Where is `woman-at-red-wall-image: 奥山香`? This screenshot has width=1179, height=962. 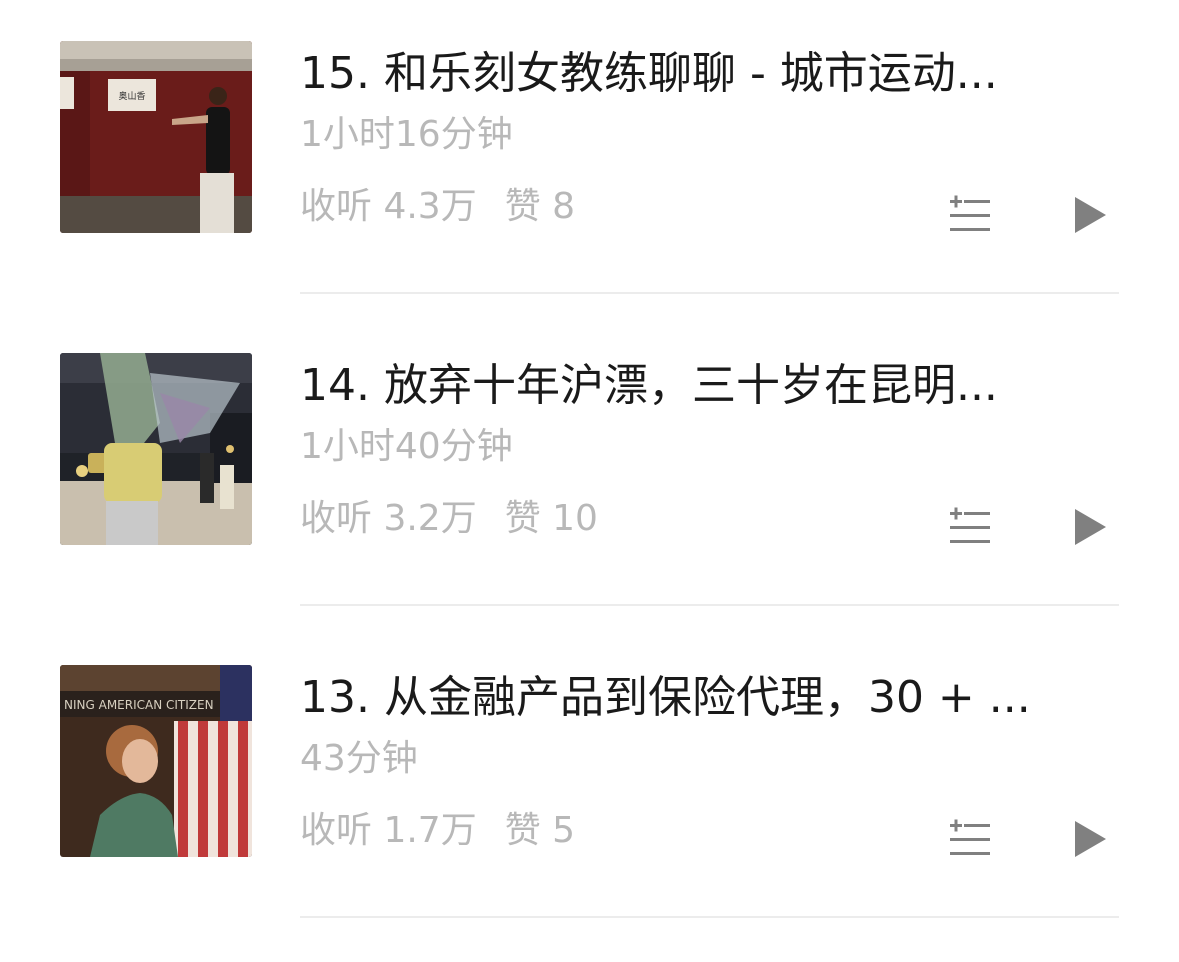 woman-at-red-wall-image: 奥山香 is located at coordinates (156, 137).